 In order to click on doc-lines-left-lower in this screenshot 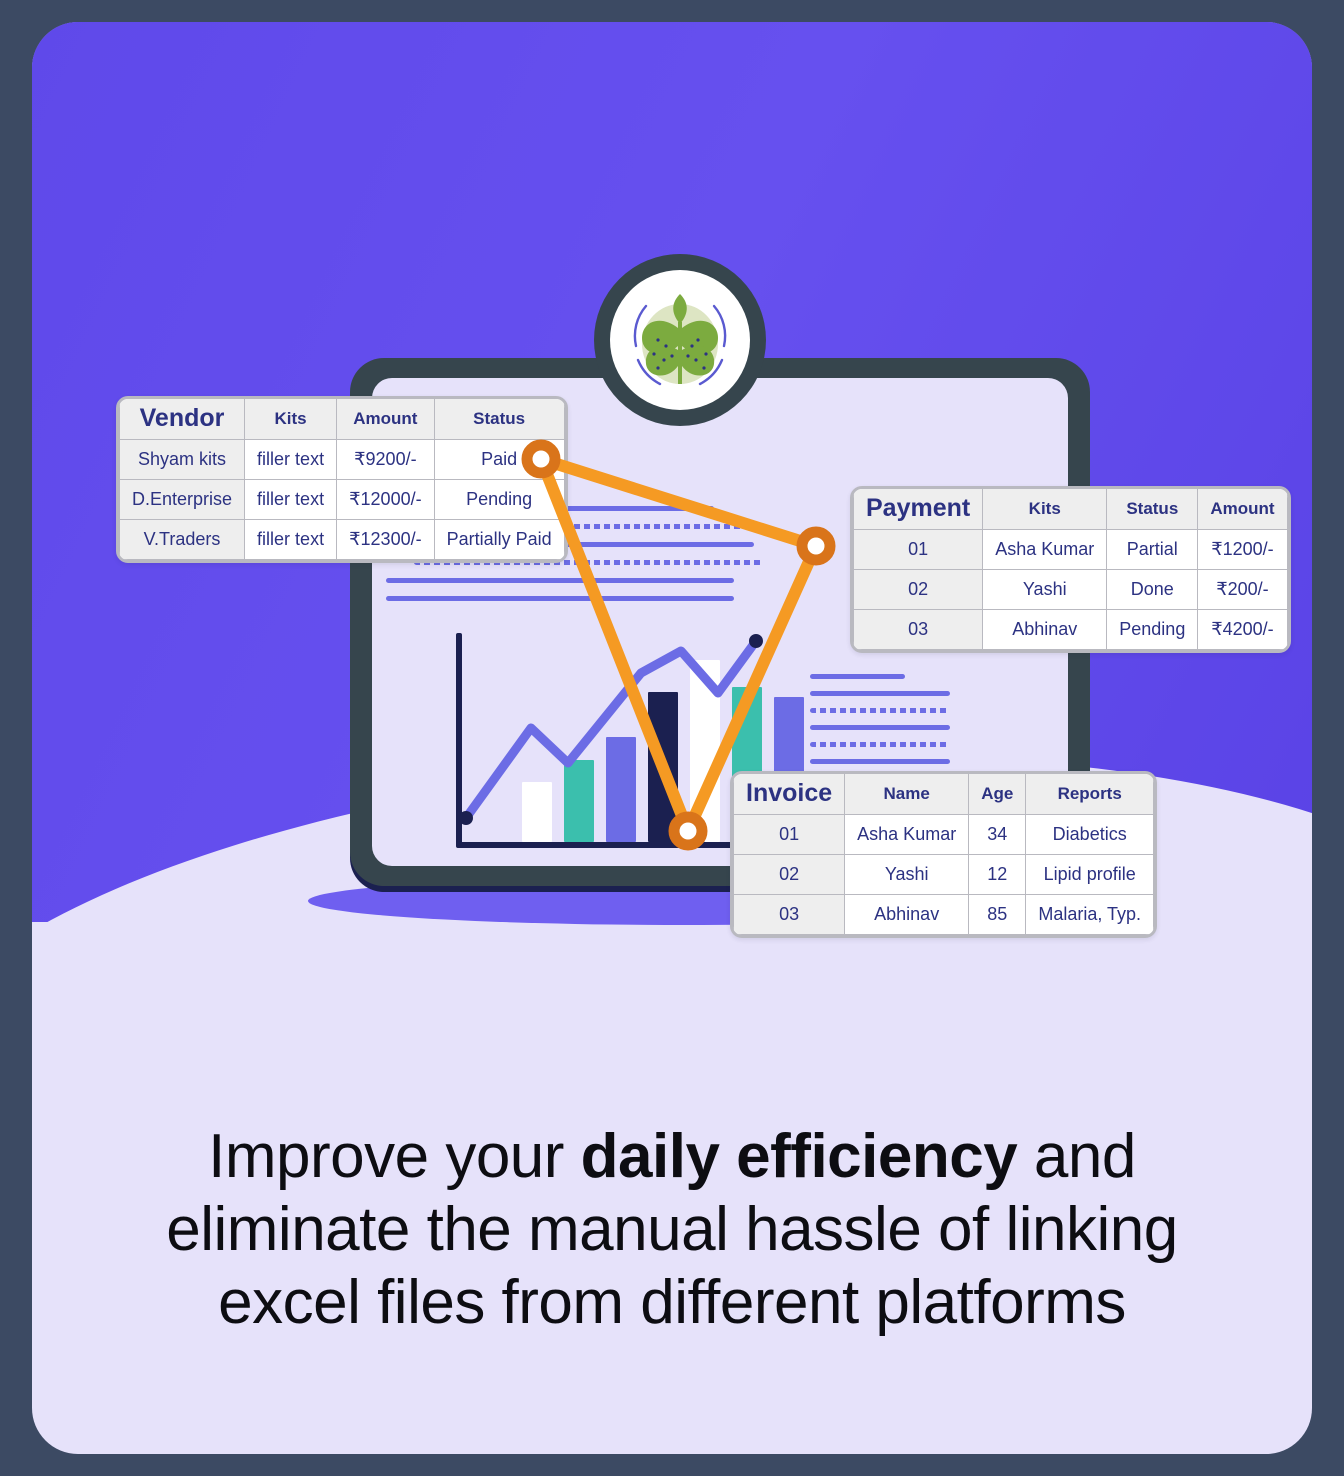, I will do `click(560, 596)`.